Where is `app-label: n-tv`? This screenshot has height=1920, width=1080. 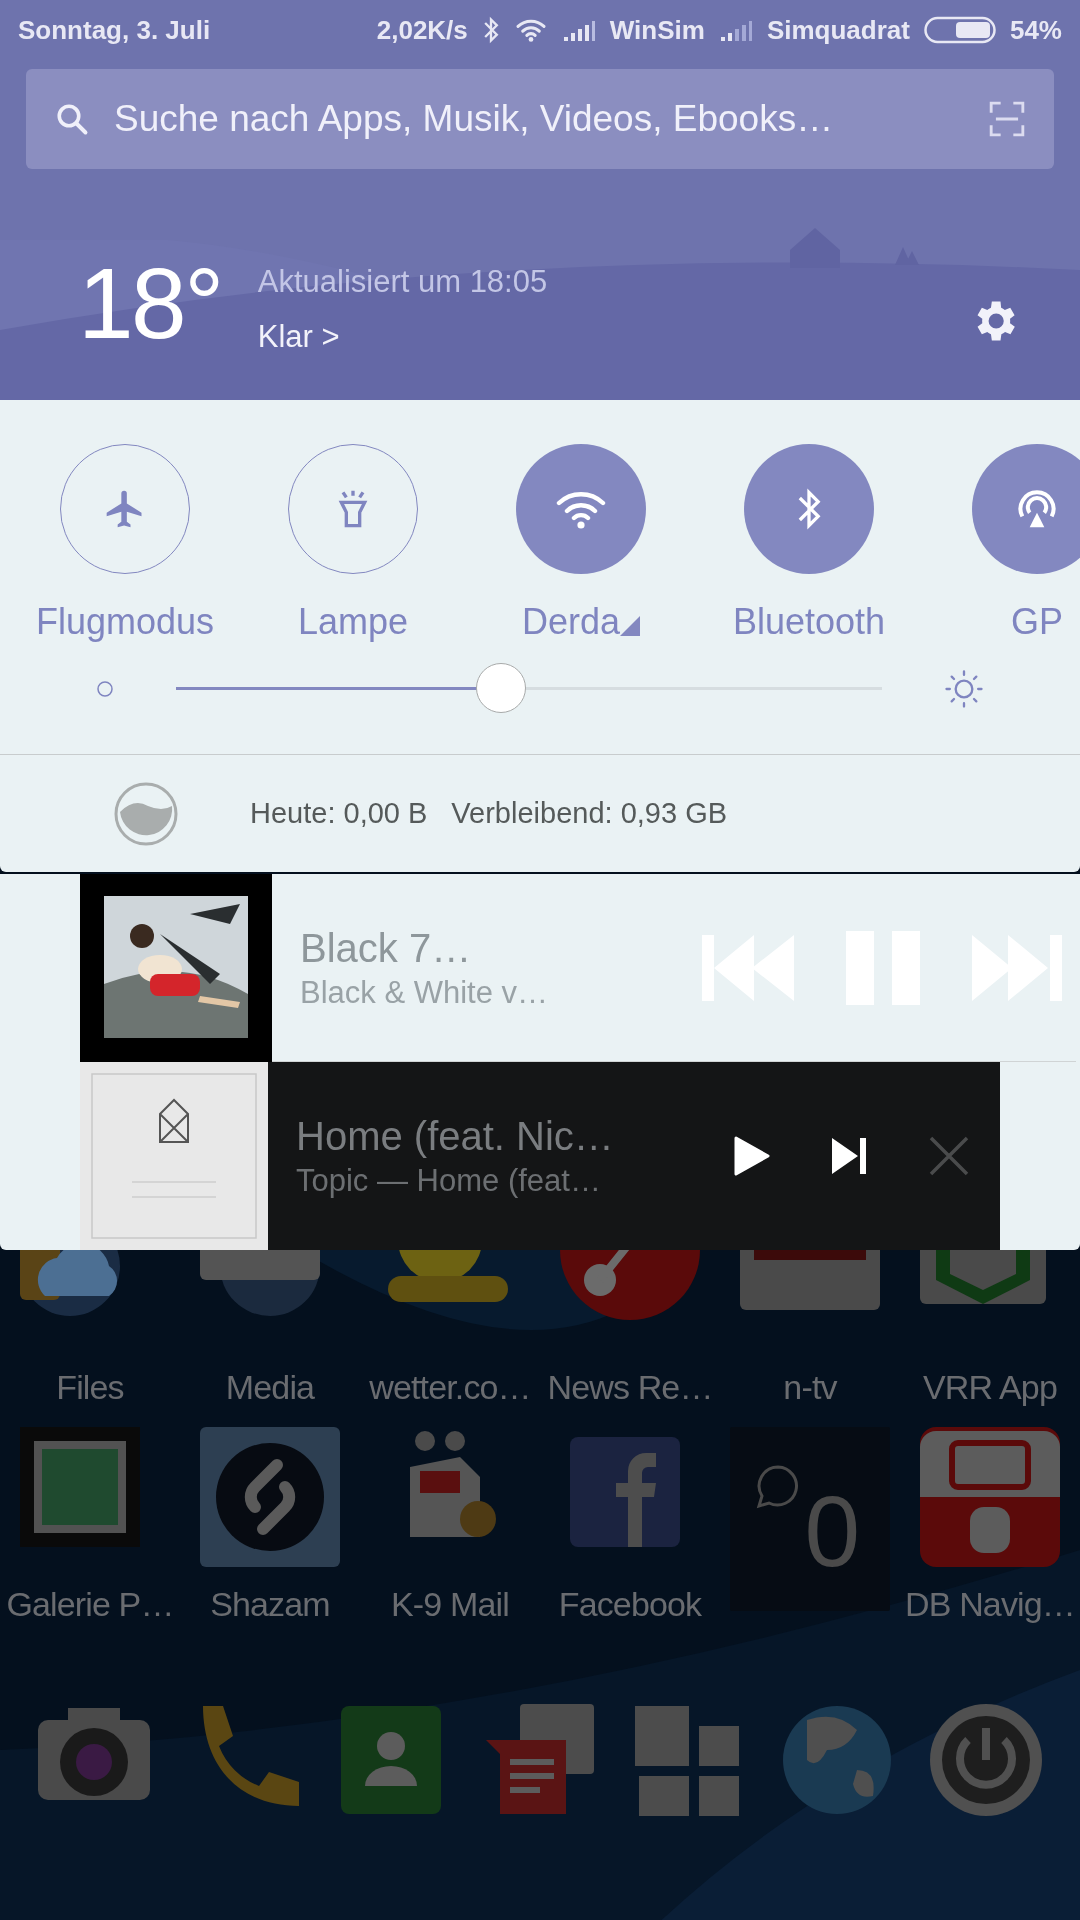 app-label: n-tv is located at coordinates (810, 1387).